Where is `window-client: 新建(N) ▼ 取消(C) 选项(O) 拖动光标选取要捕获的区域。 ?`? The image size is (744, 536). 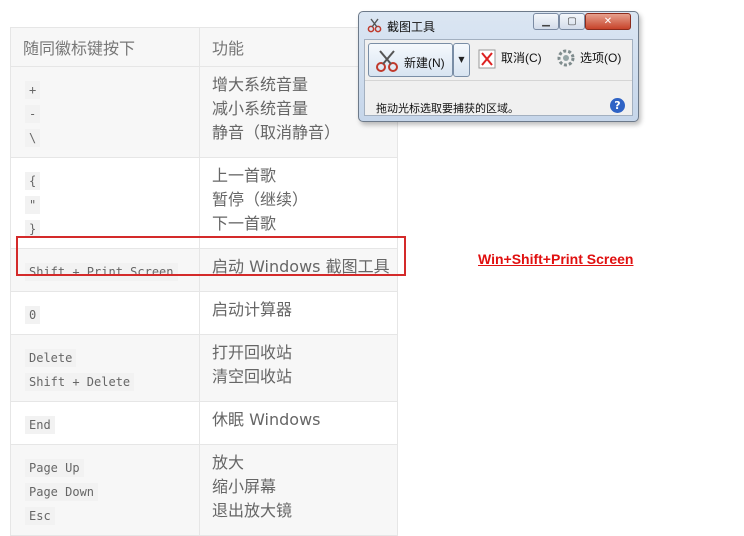
window-client: 新建(N) ▼ 取消(C) 选项(O) 拖动光标选取要捕获的区域。 ? is located at coordinates (498, 77).